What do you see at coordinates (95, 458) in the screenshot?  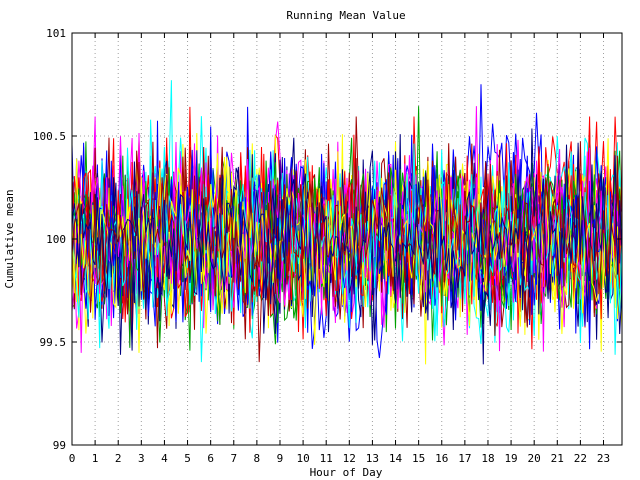 I see `x-tick-label: 1` at bounding box center [95, 458].